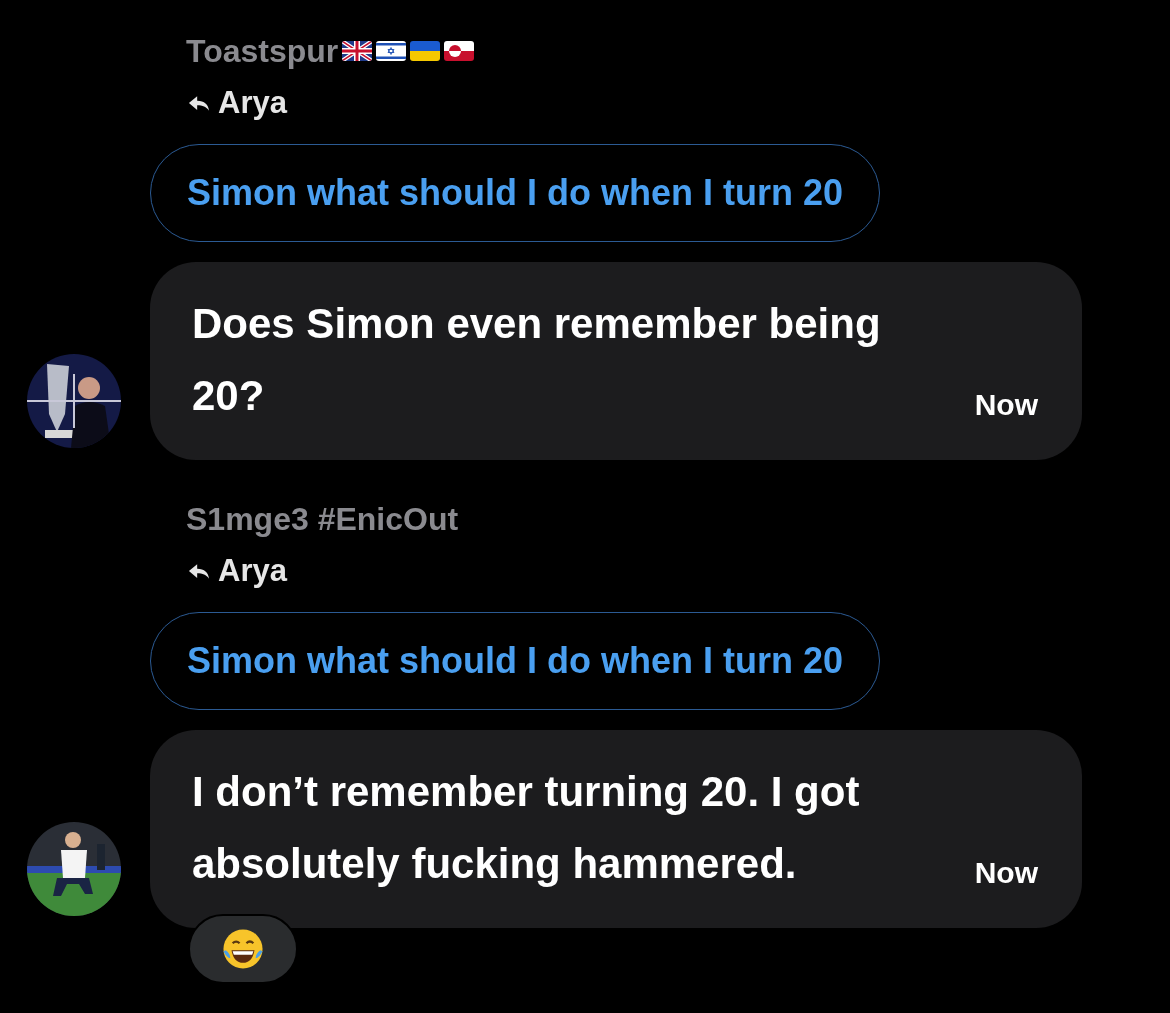 Image resolution: width=1170 pixels, height=1013 pixels. What do you see at coordinates (262, 51) in the screenshot?
I see `author-name: Toastspur` at bounding box center [262, 51].